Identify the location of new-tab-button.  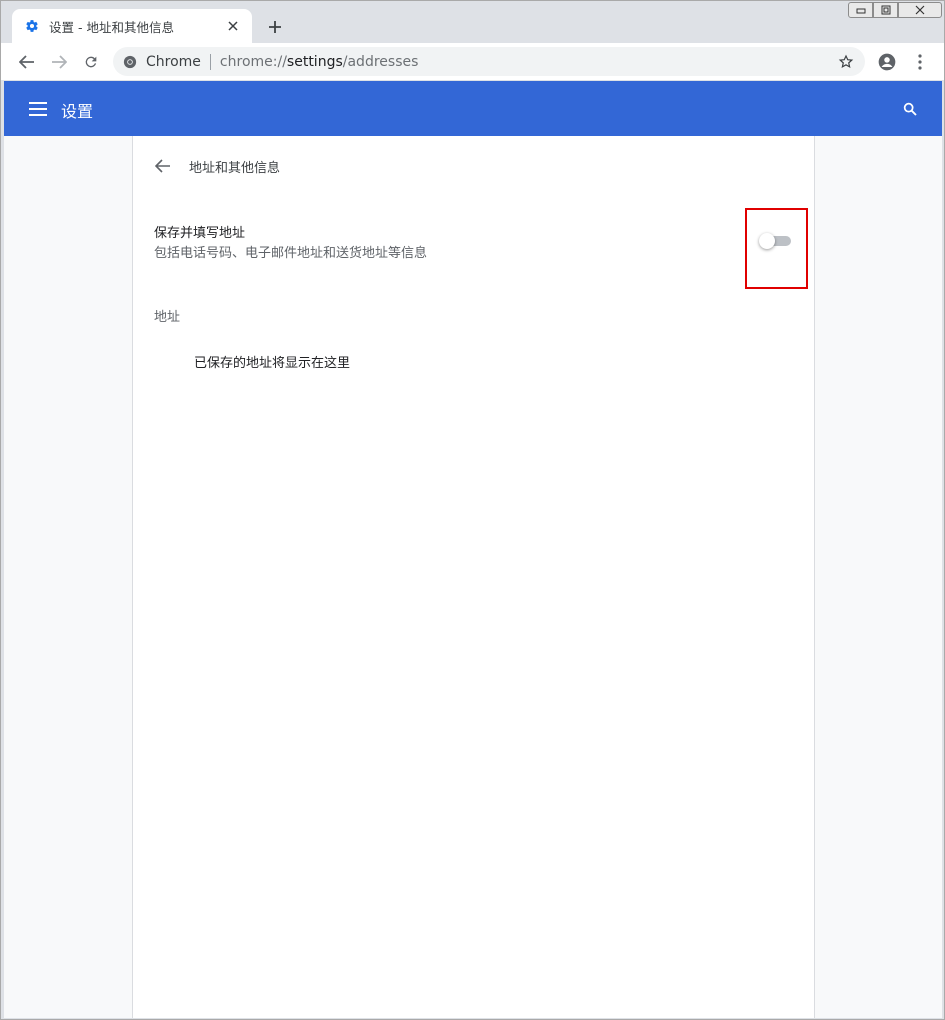
(275, 27).